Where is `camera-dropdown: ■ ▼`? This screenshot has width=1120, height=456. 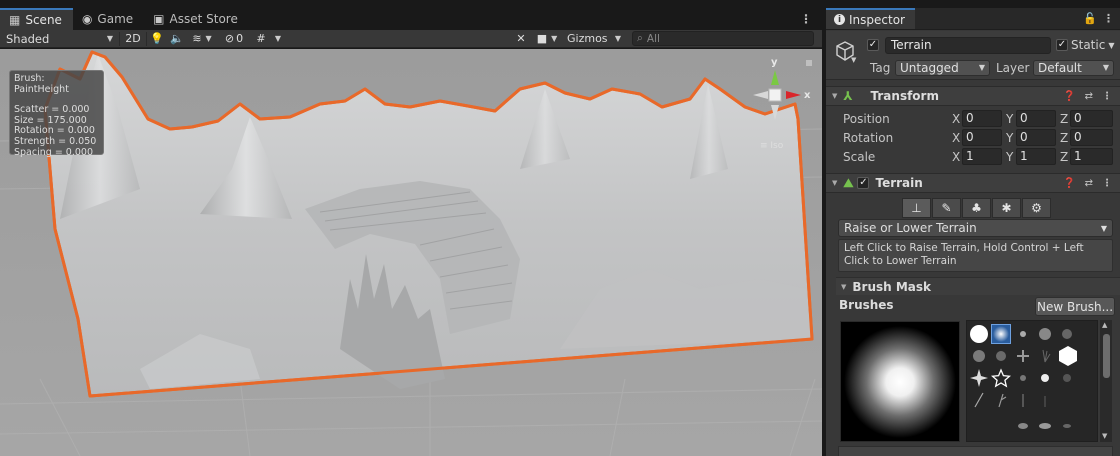 camera-dropdown: ■ ▼ is located at coordinates (547, 39).